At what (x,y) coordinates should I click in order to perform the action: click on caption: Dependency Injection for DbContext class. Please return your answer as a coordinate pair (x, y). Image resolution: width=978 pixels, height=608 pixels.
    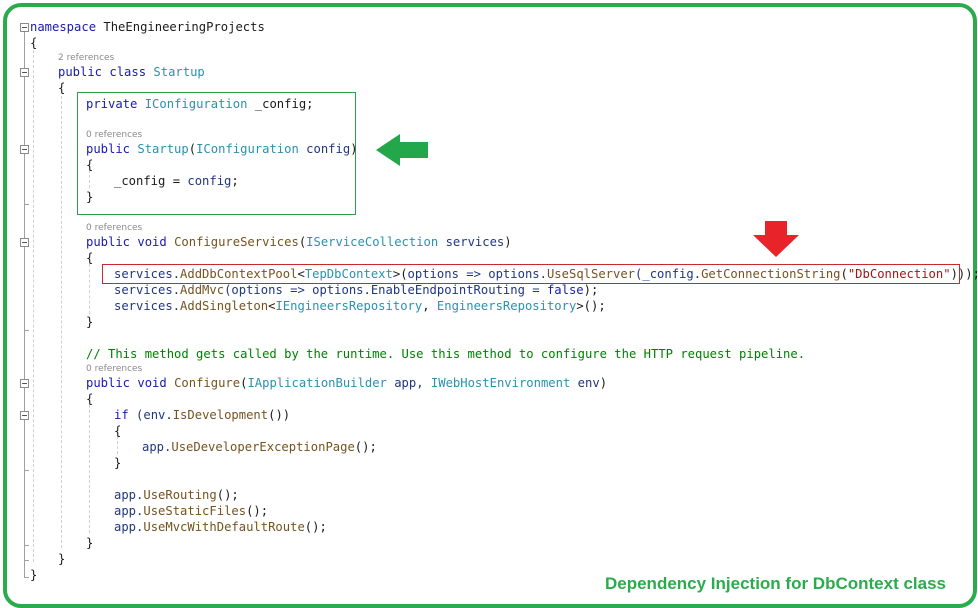
    Looking at the image, I should click on (775, 583).